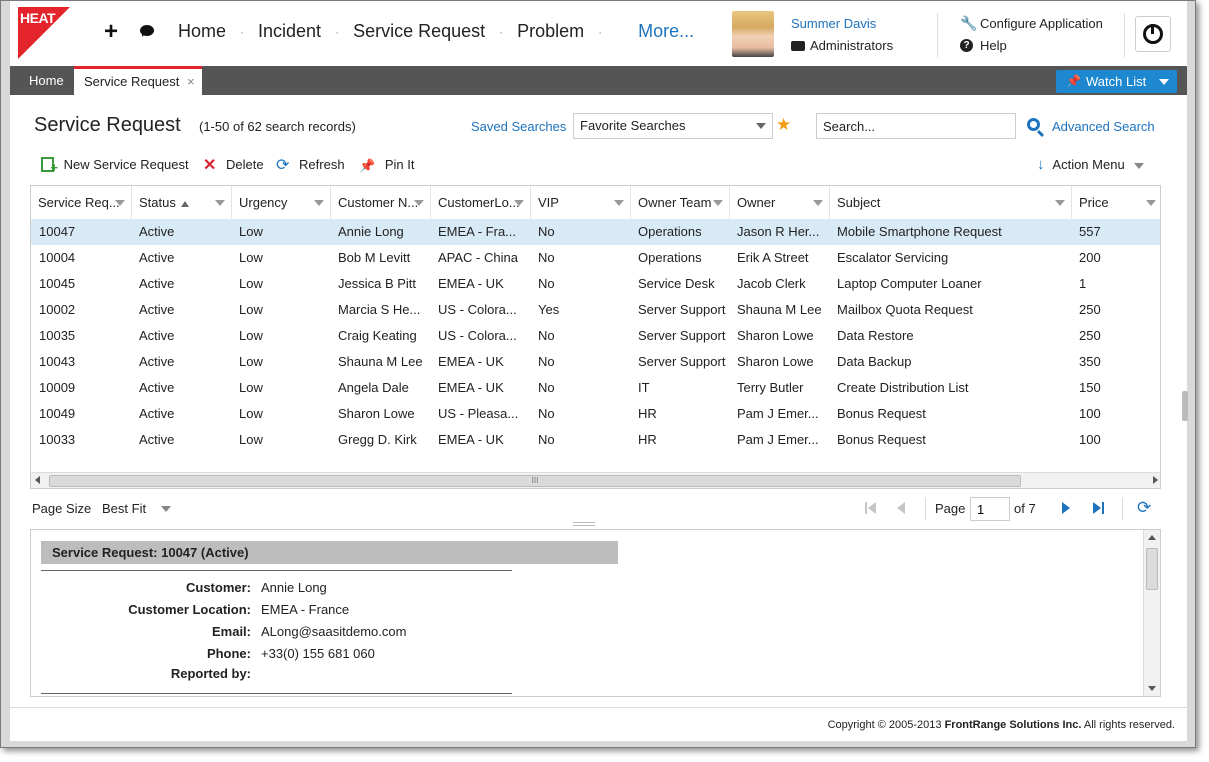 Image resolution: width=1209 pixels, height=762 pixels. What do you see at coordinates (1155, 480) in the screenshot?
I see `scroll-right-icon` at bounding box center [1155, 480].